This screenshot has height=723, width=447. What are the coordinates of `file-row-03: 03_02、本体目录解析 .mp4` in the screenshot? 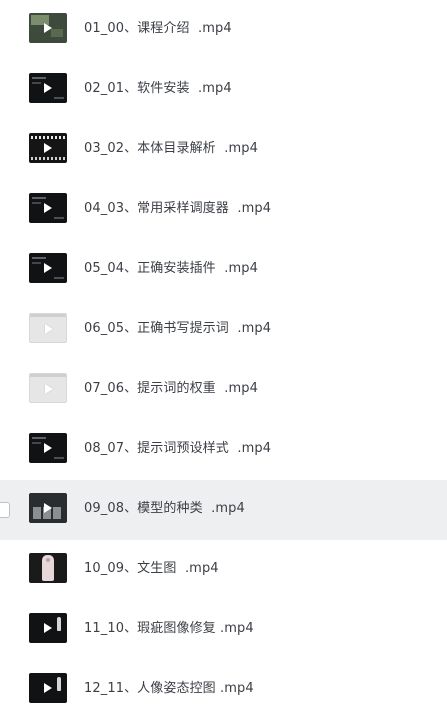 It's located at (223, 150).